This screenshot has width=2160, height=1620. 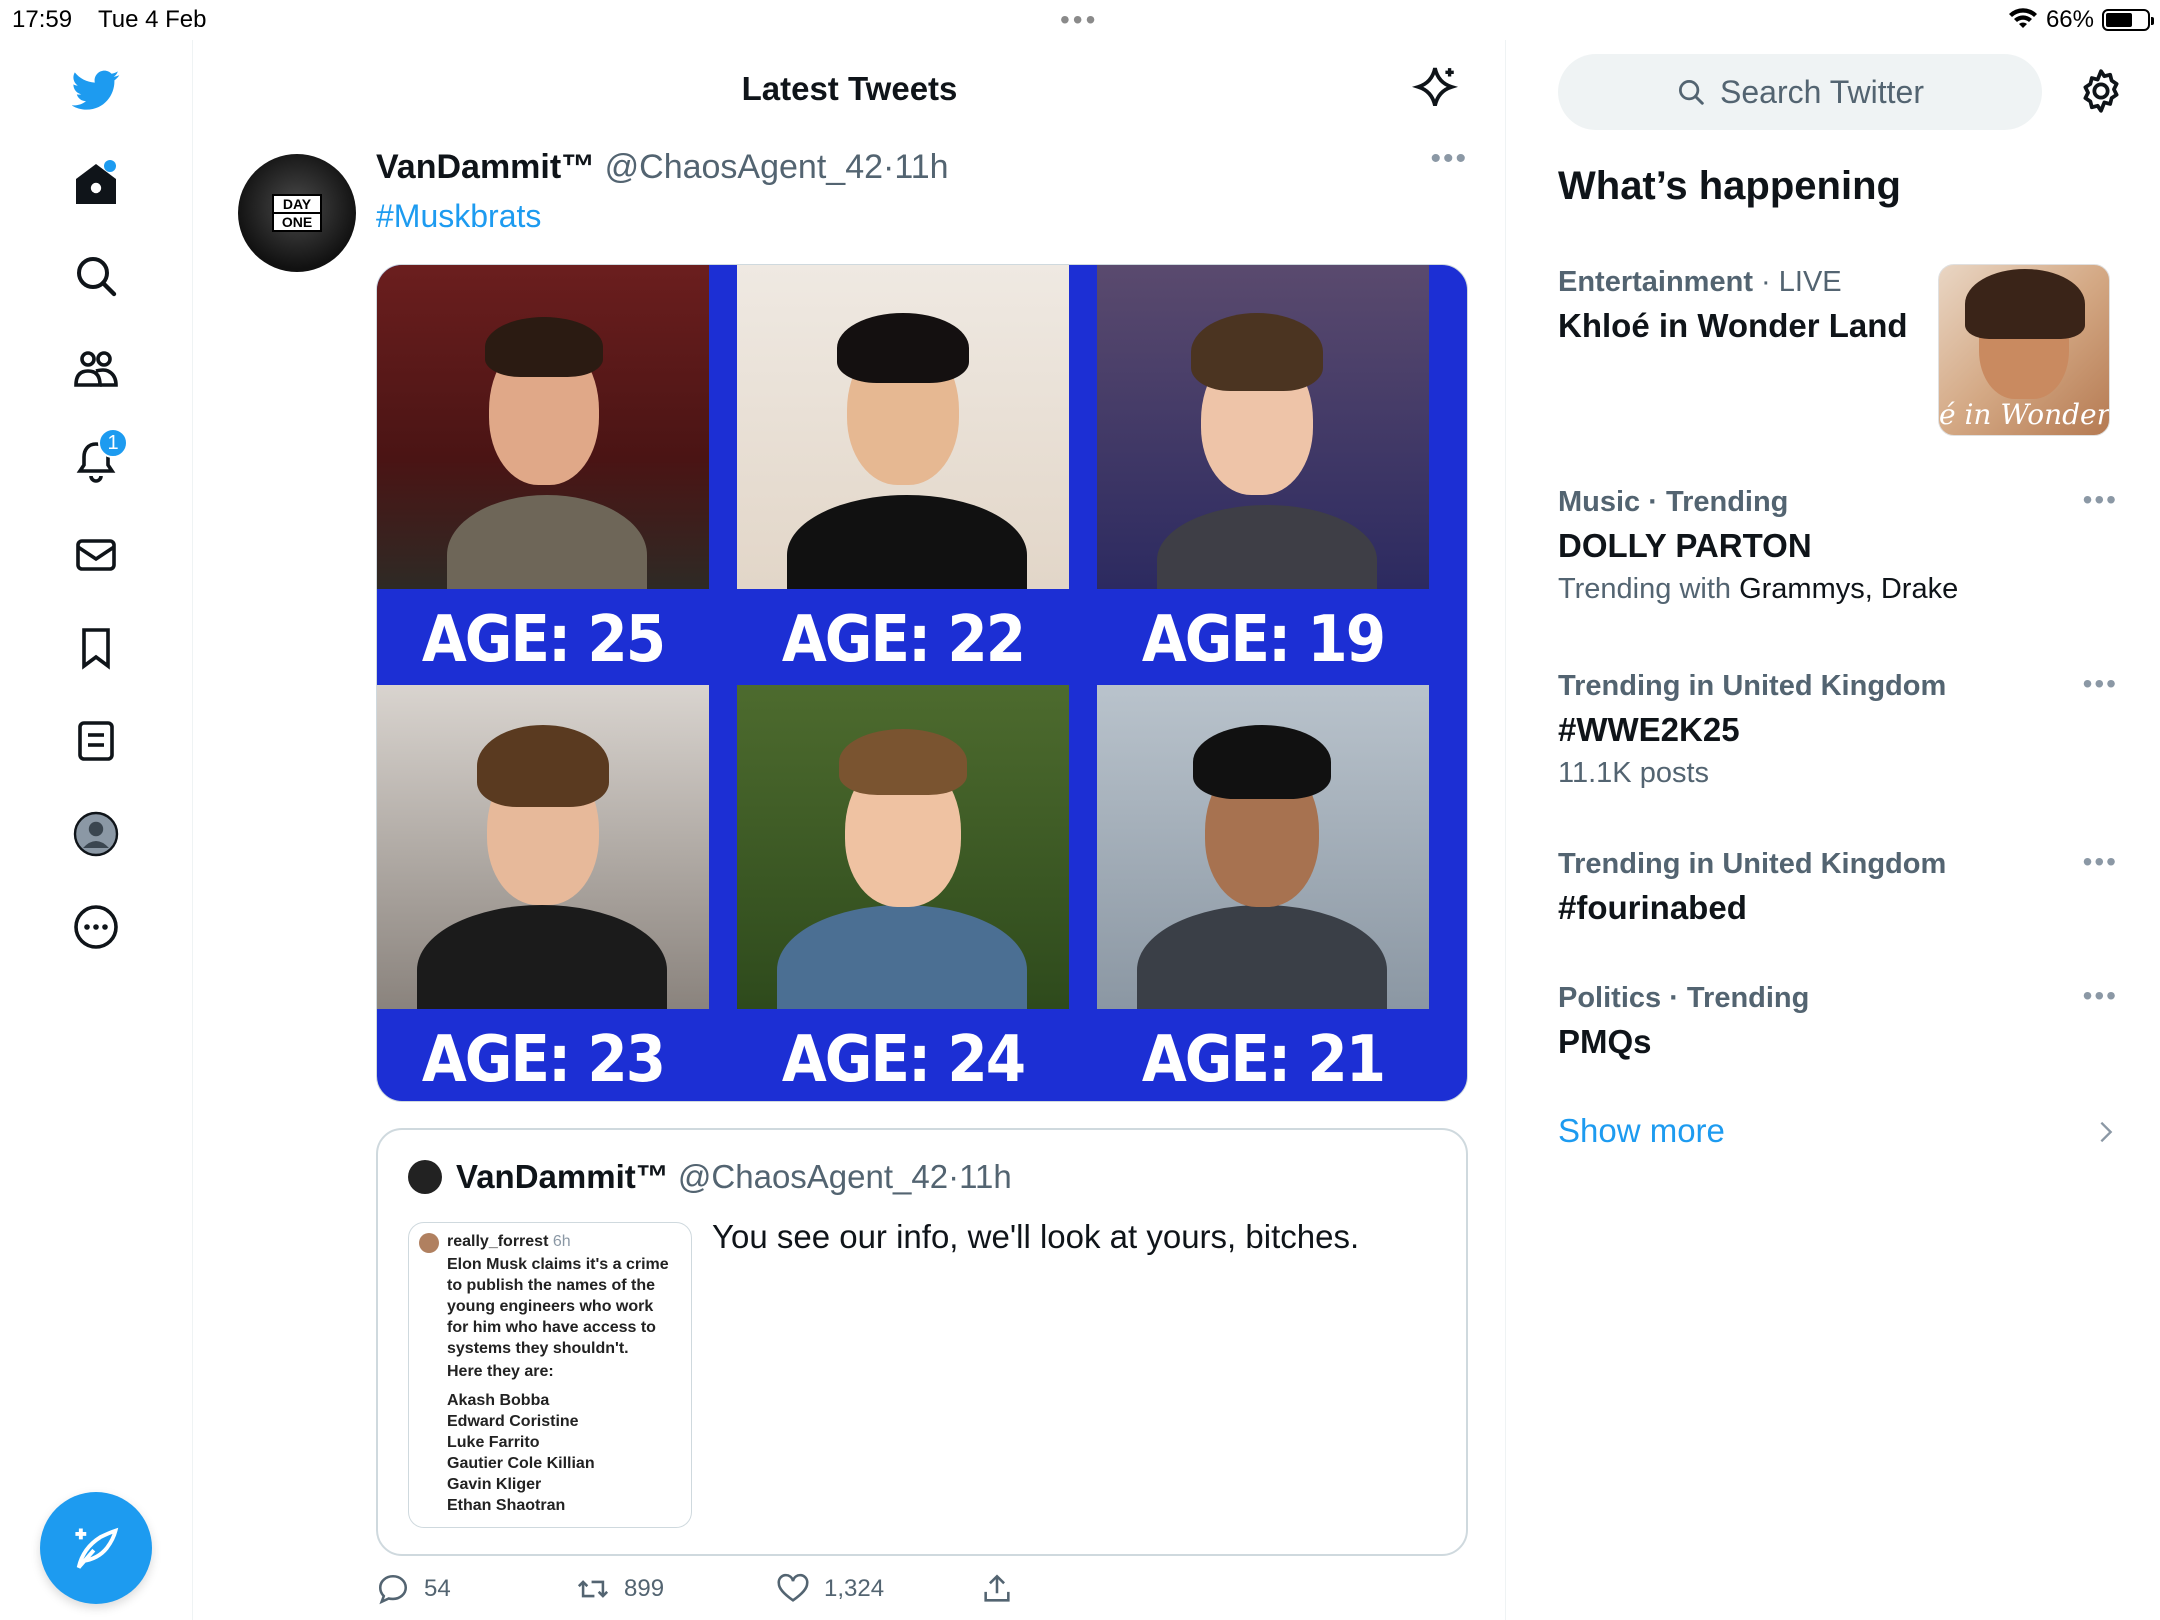 What do you see at coordinates (96, 741) in the screenshot?
I see `nav-lists` at bounding box center [96, 741].